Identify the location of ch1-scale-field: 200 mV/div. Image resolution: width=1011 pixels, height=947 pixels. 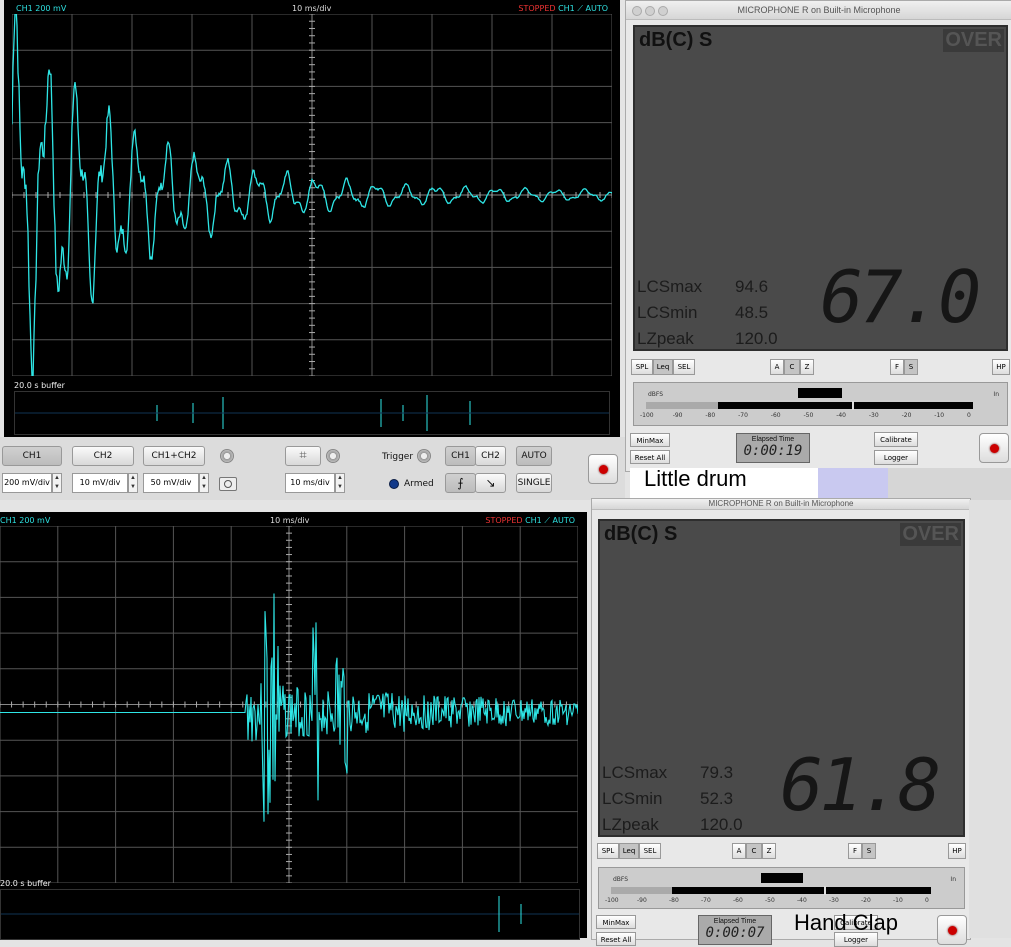
(27, 483).